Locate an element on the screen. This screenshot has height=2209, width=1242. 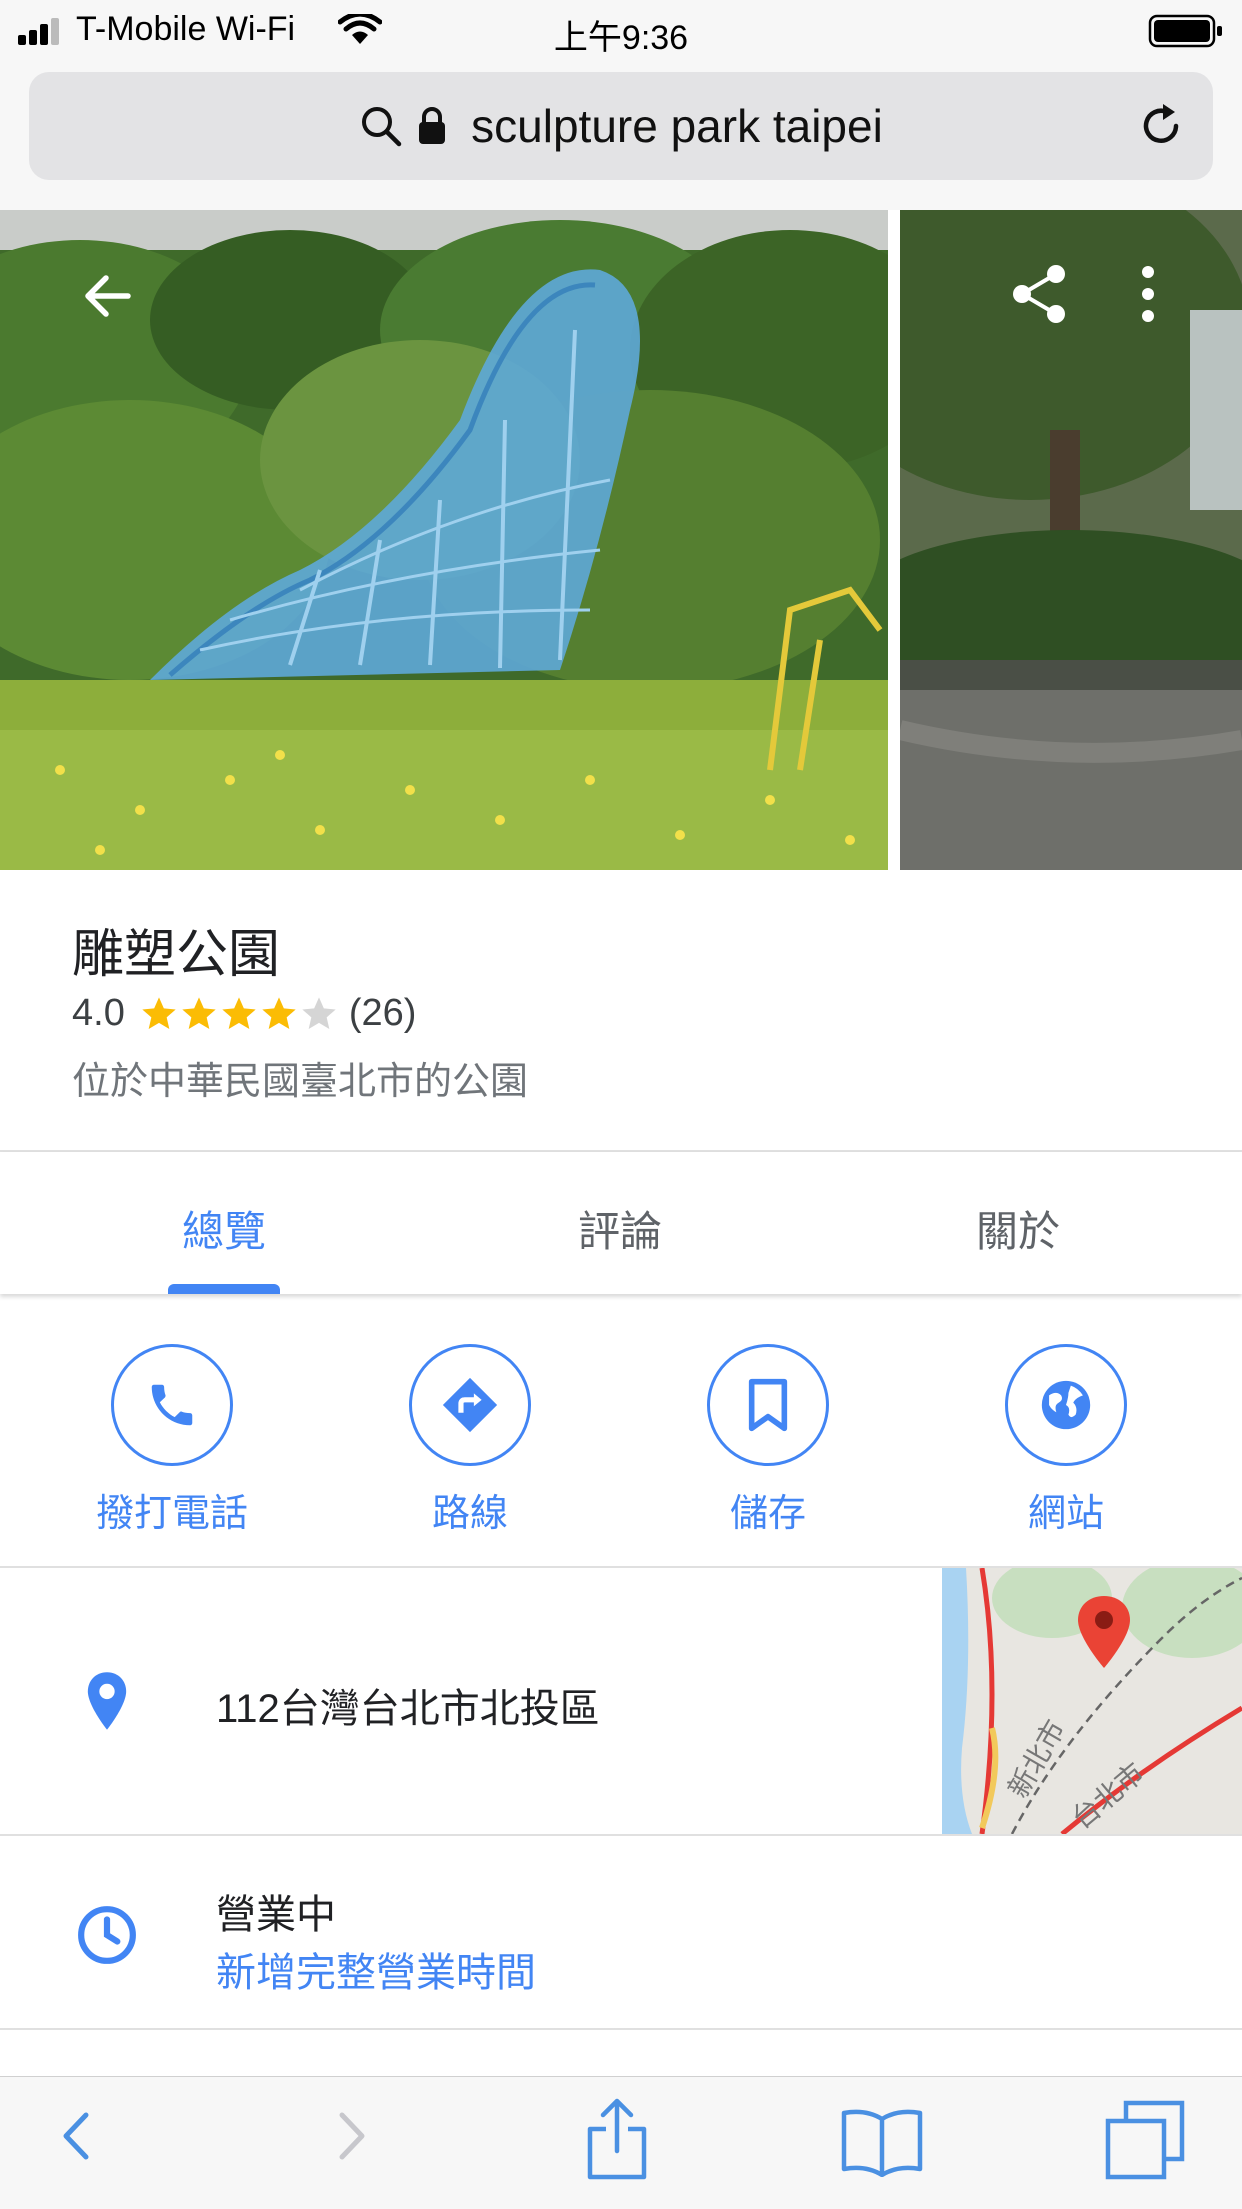
directions-label: 路線 is located at coordinates (469, 1514).